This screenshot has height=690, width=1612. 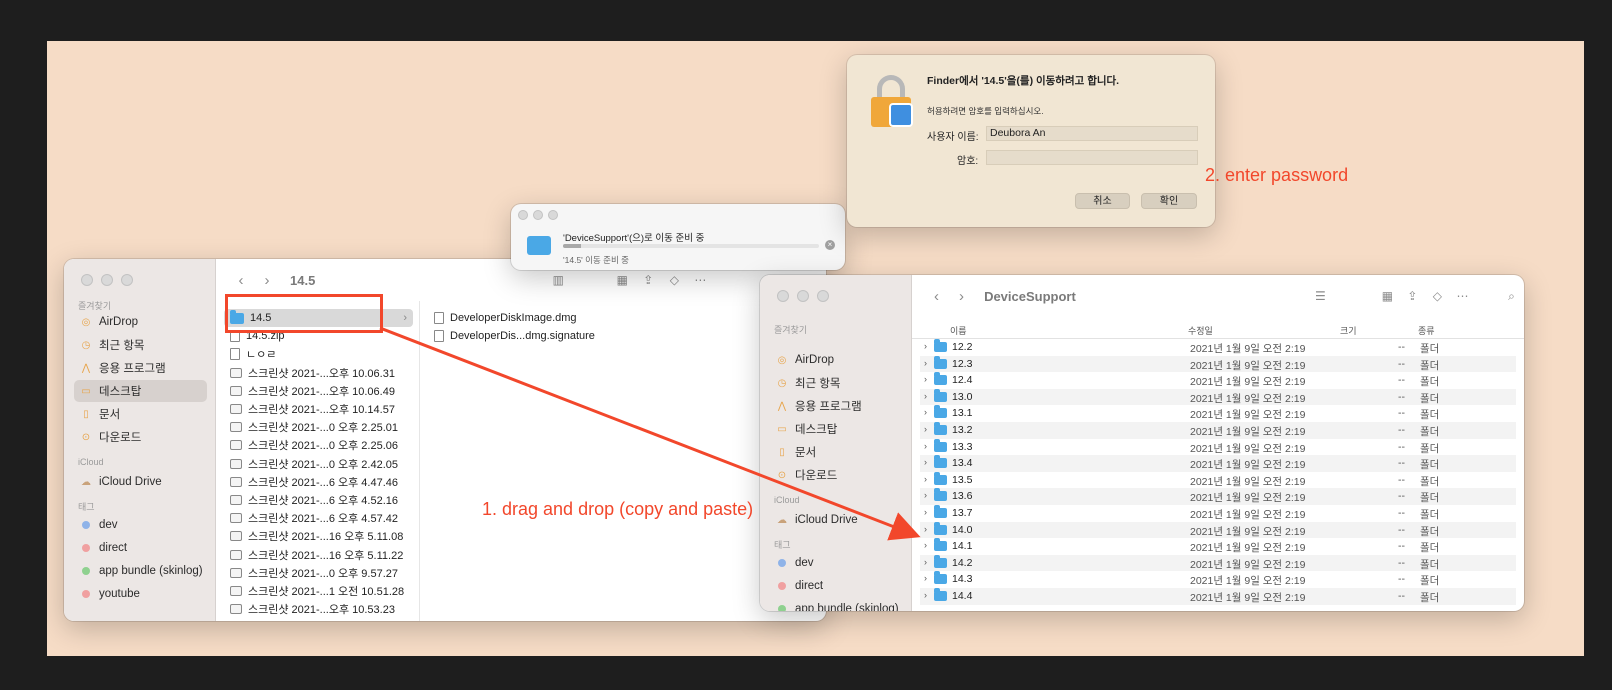 I want to click on table-row: › 13.2 2021년 1월 9일 오전 2:19 -- 폴더, so click(x=1218, y=430).